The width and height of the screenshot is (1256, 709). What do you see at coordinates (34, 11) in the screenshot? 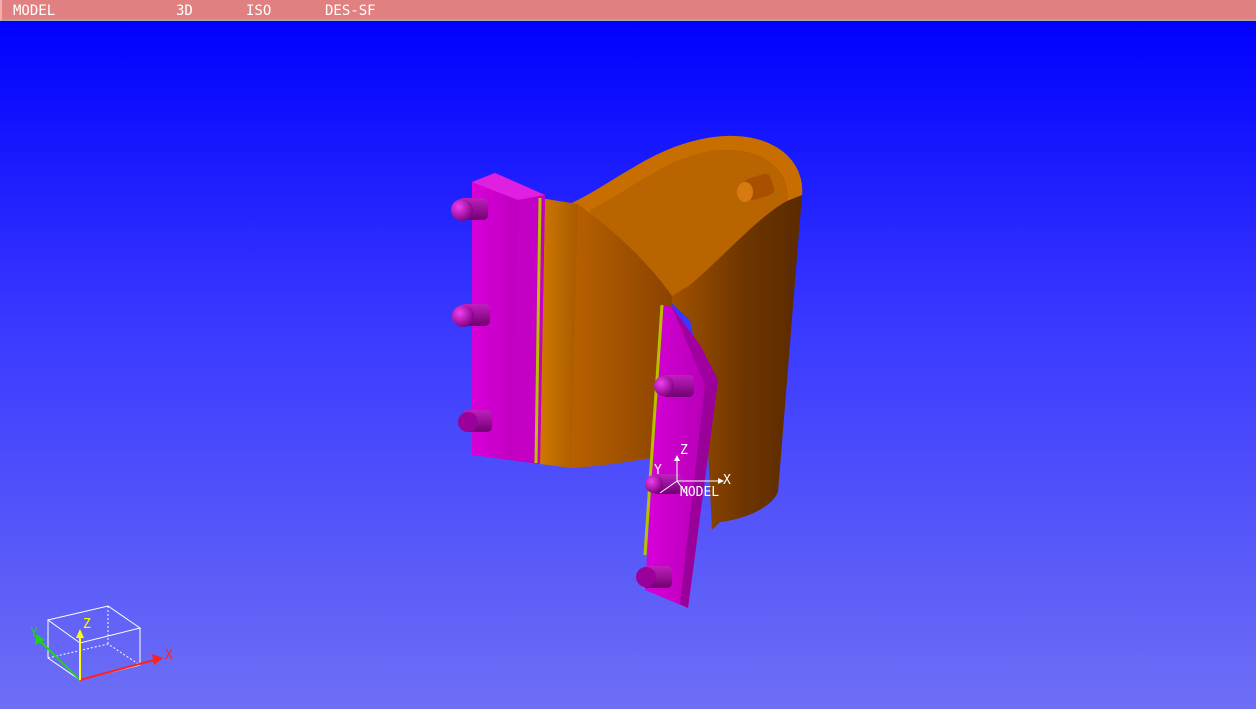
I see `status-mode: MODEL` at bounding box center [34, 11].